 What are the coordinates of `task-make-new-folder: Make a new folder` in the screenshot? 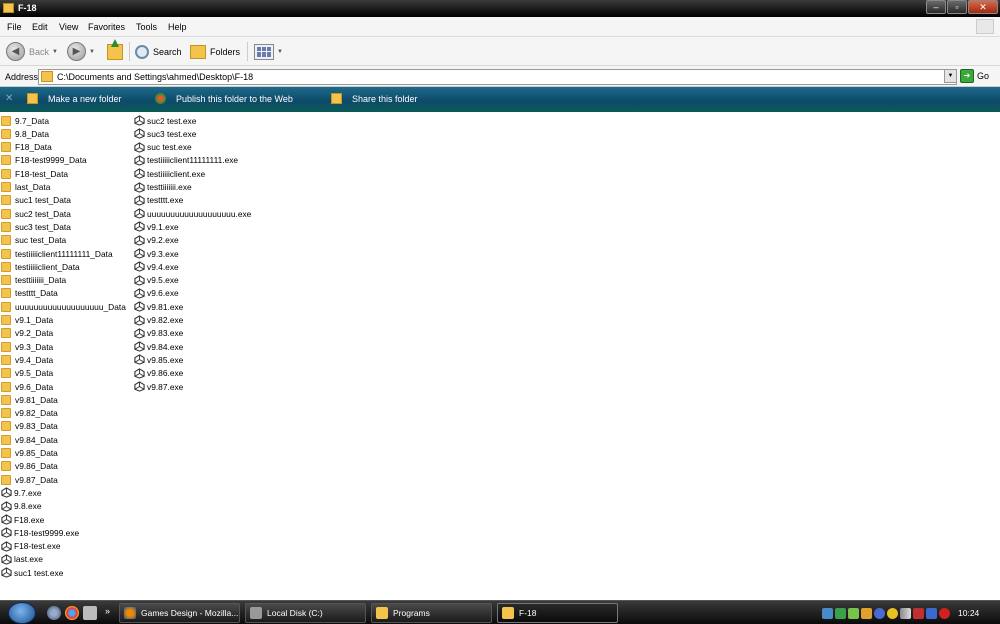 It's located at (74, 98).